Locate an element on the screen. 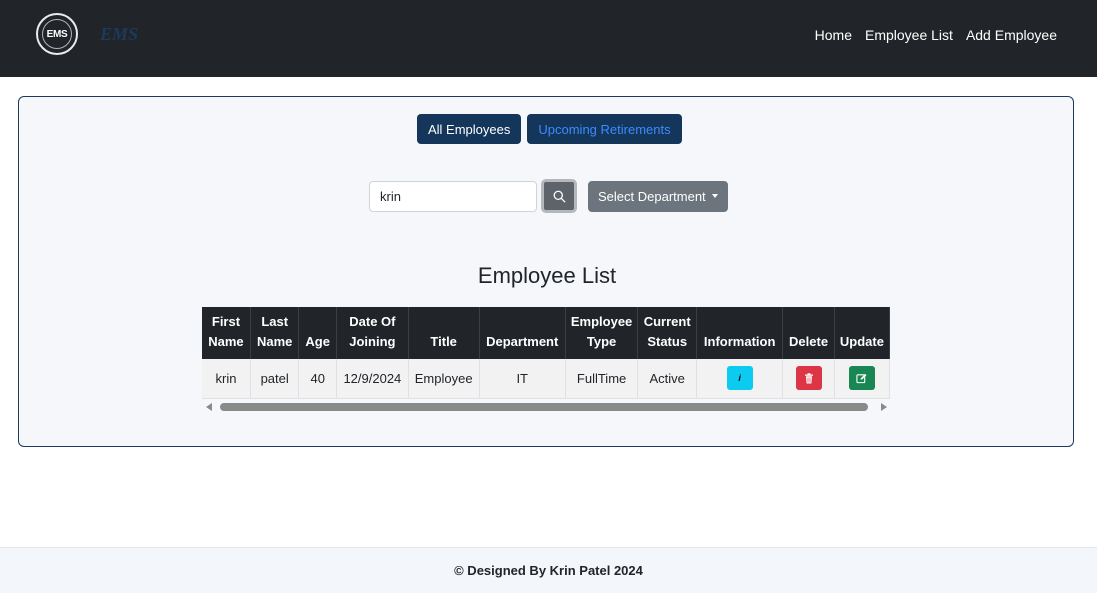  footer: © Designed By Krin Patel 2024 is located at coordinates (548, 570).